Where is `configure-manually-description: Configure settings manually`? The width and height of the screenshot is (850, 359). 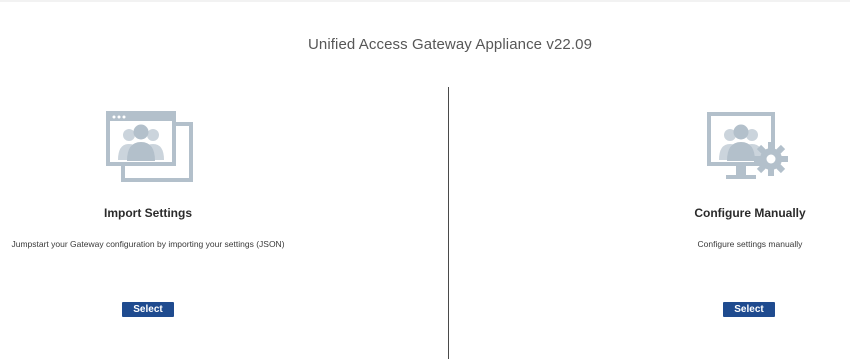 configure-manually-description: Configure settings manually is located at coordinates (750, 244).